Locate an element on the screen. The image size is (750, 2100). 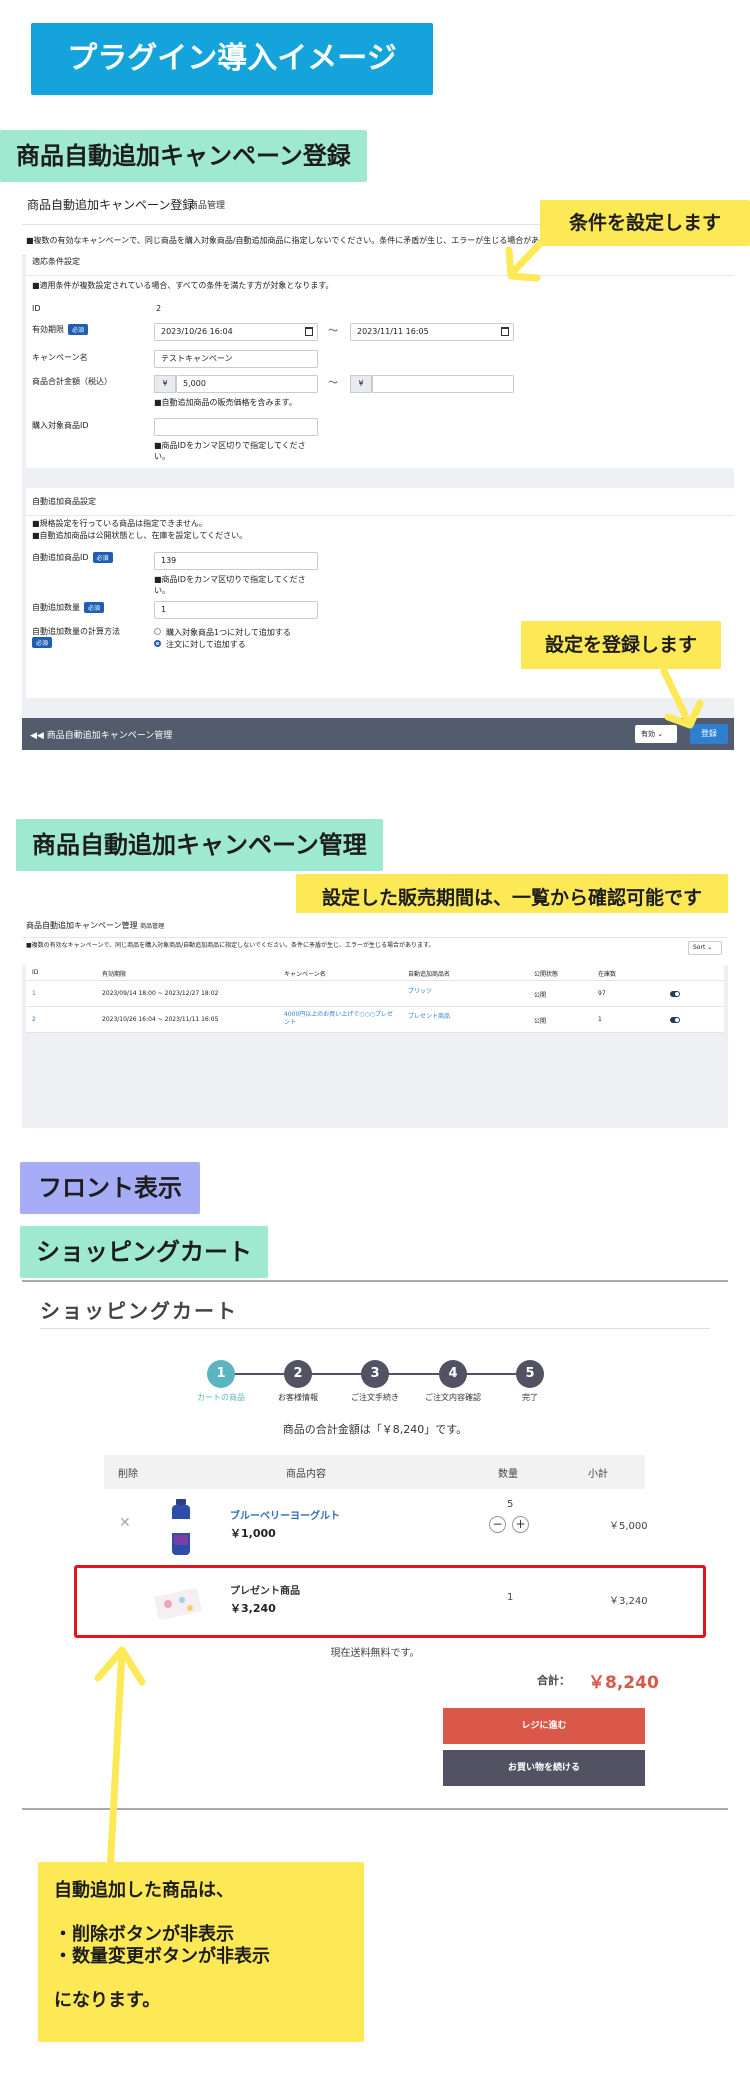
target-product-input is located at coordinates (236, 427).